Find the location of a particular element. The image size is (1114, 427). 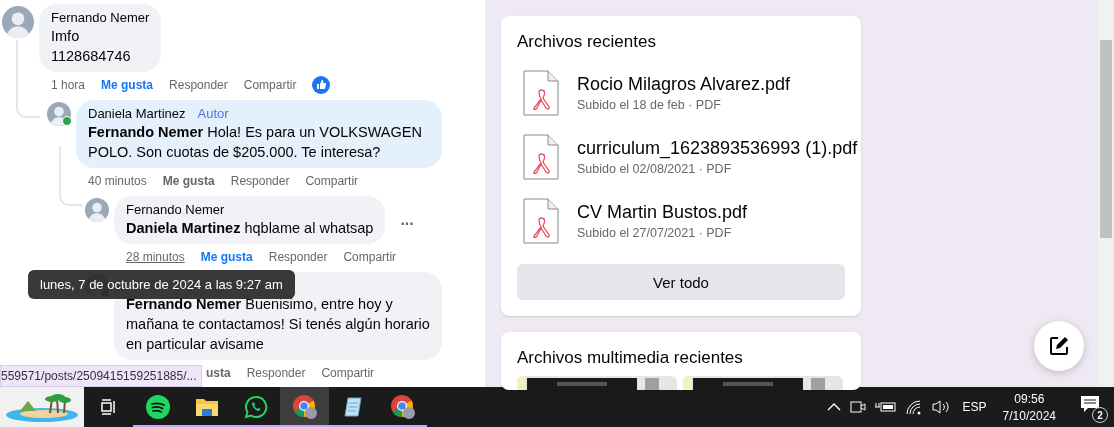

timestamp-link: 1 hora is located at coordinates (68, 85).